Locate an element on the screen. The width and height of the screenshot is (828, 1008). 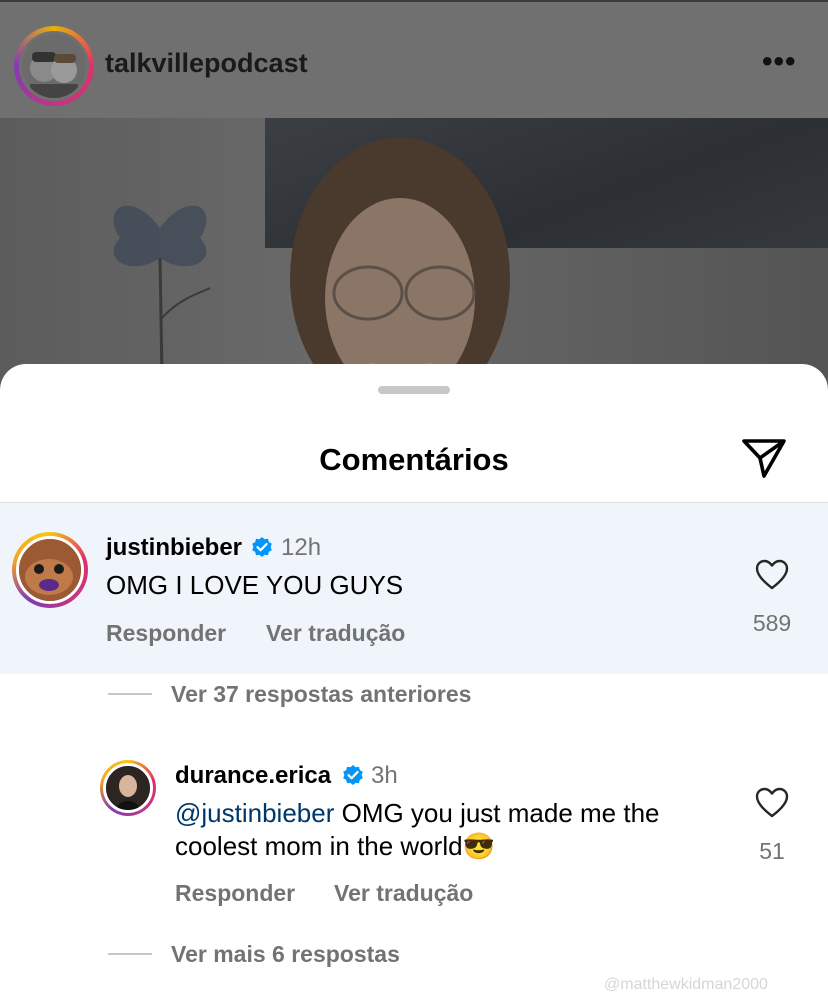
view-previous-replies-link: Ver 37 respostas anteriores is located at coordinates (321, 694).